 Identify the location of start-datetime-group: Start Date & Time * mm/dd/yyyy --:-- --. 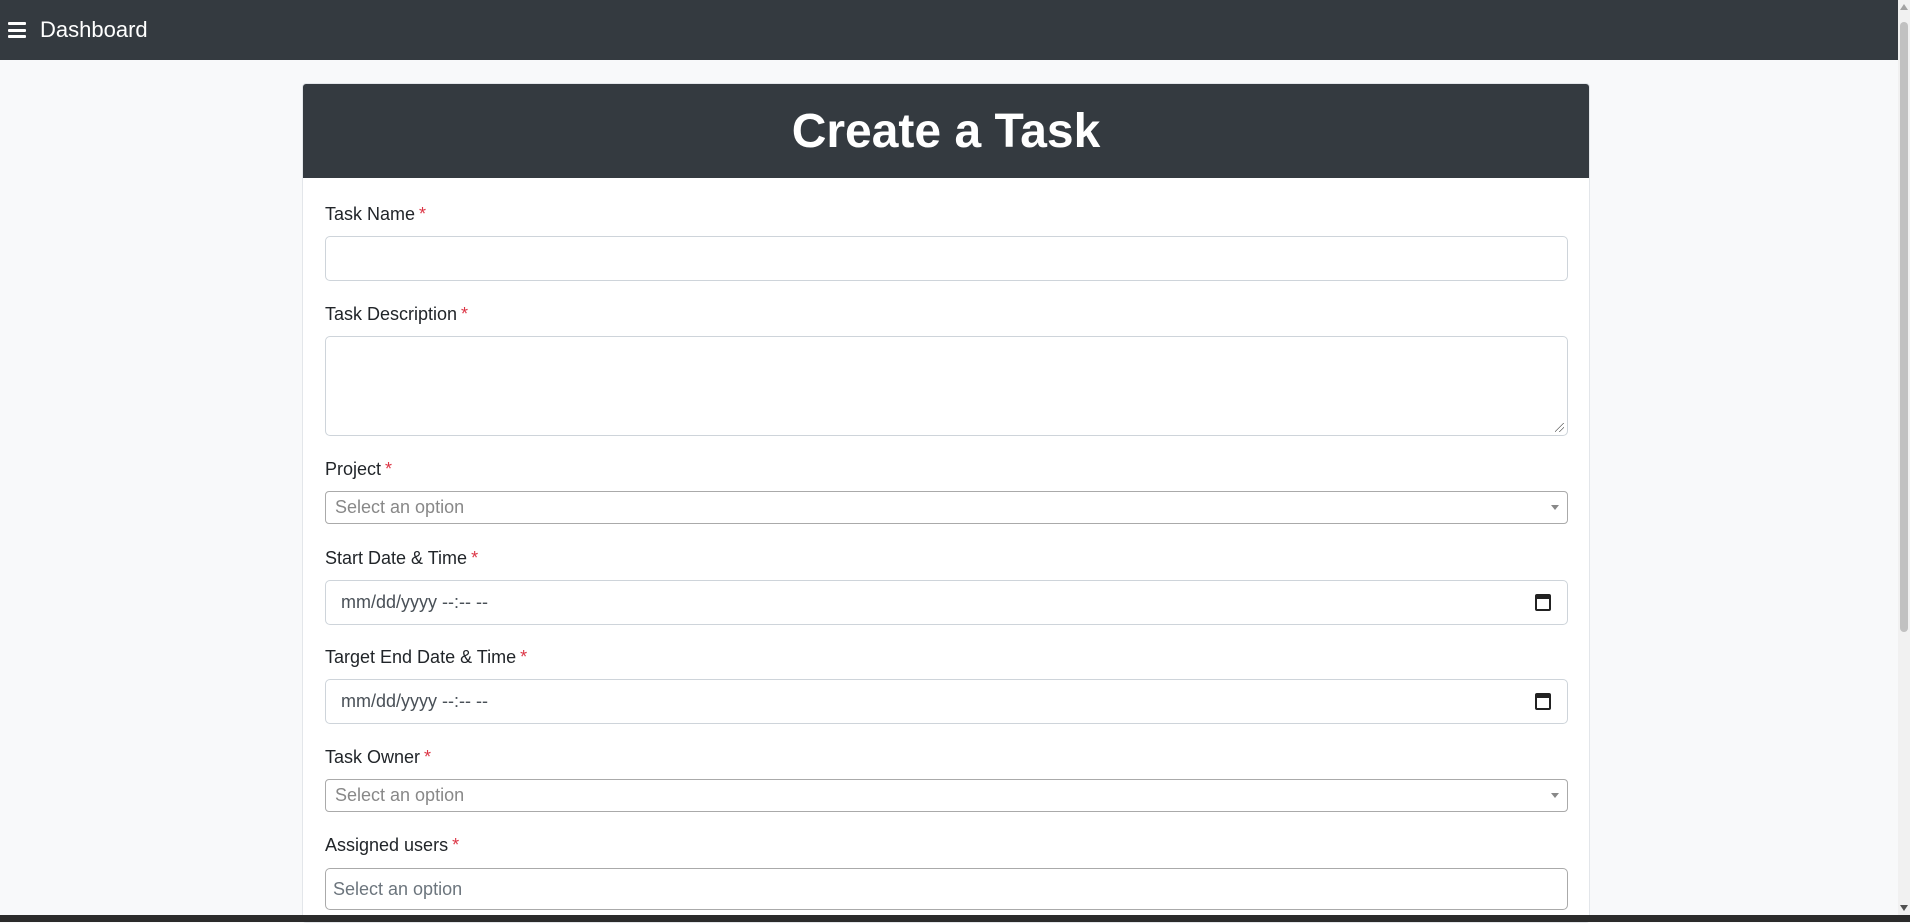
(946, 586).